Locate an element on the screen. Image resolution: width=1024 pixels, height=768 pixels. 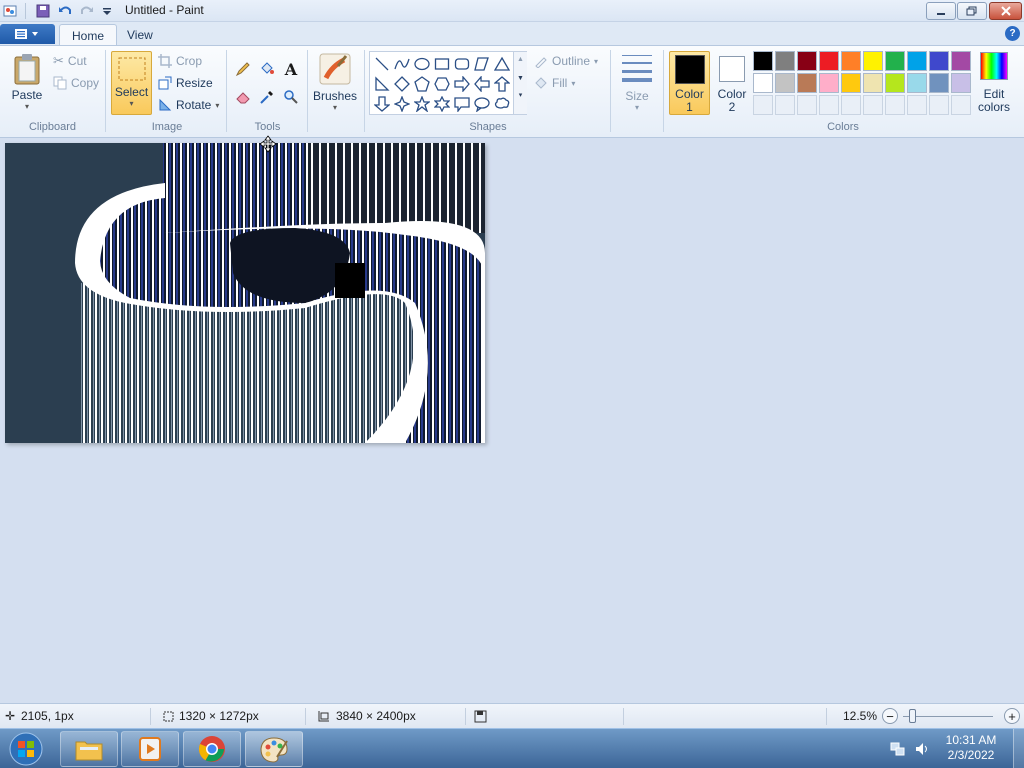
paint-app-icon is located at coordinates (10, 11).